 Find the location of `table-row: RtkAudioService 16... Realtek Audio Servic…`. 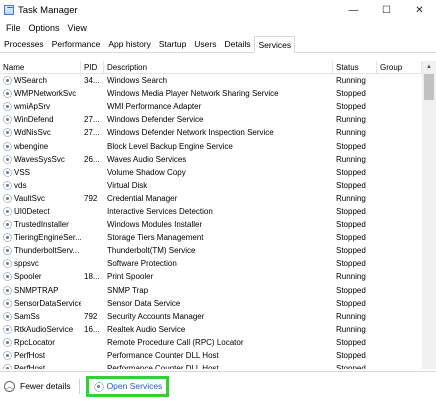

table-row: RtkAudioService 16... Realtek Audio Servic… is located at coordinates (211, 329).